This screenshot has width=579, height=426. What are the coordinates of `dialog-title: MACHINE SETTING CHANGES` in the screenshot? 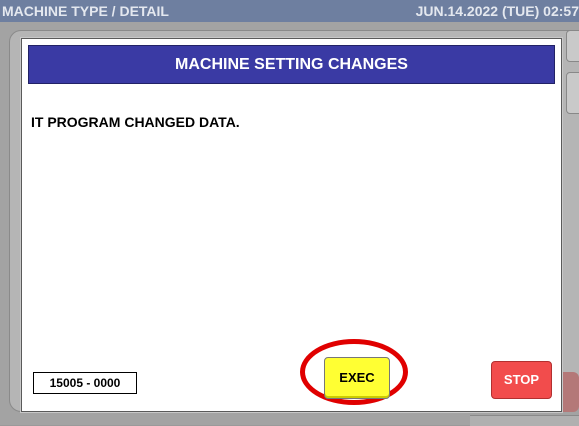 It's located at (291, 64).